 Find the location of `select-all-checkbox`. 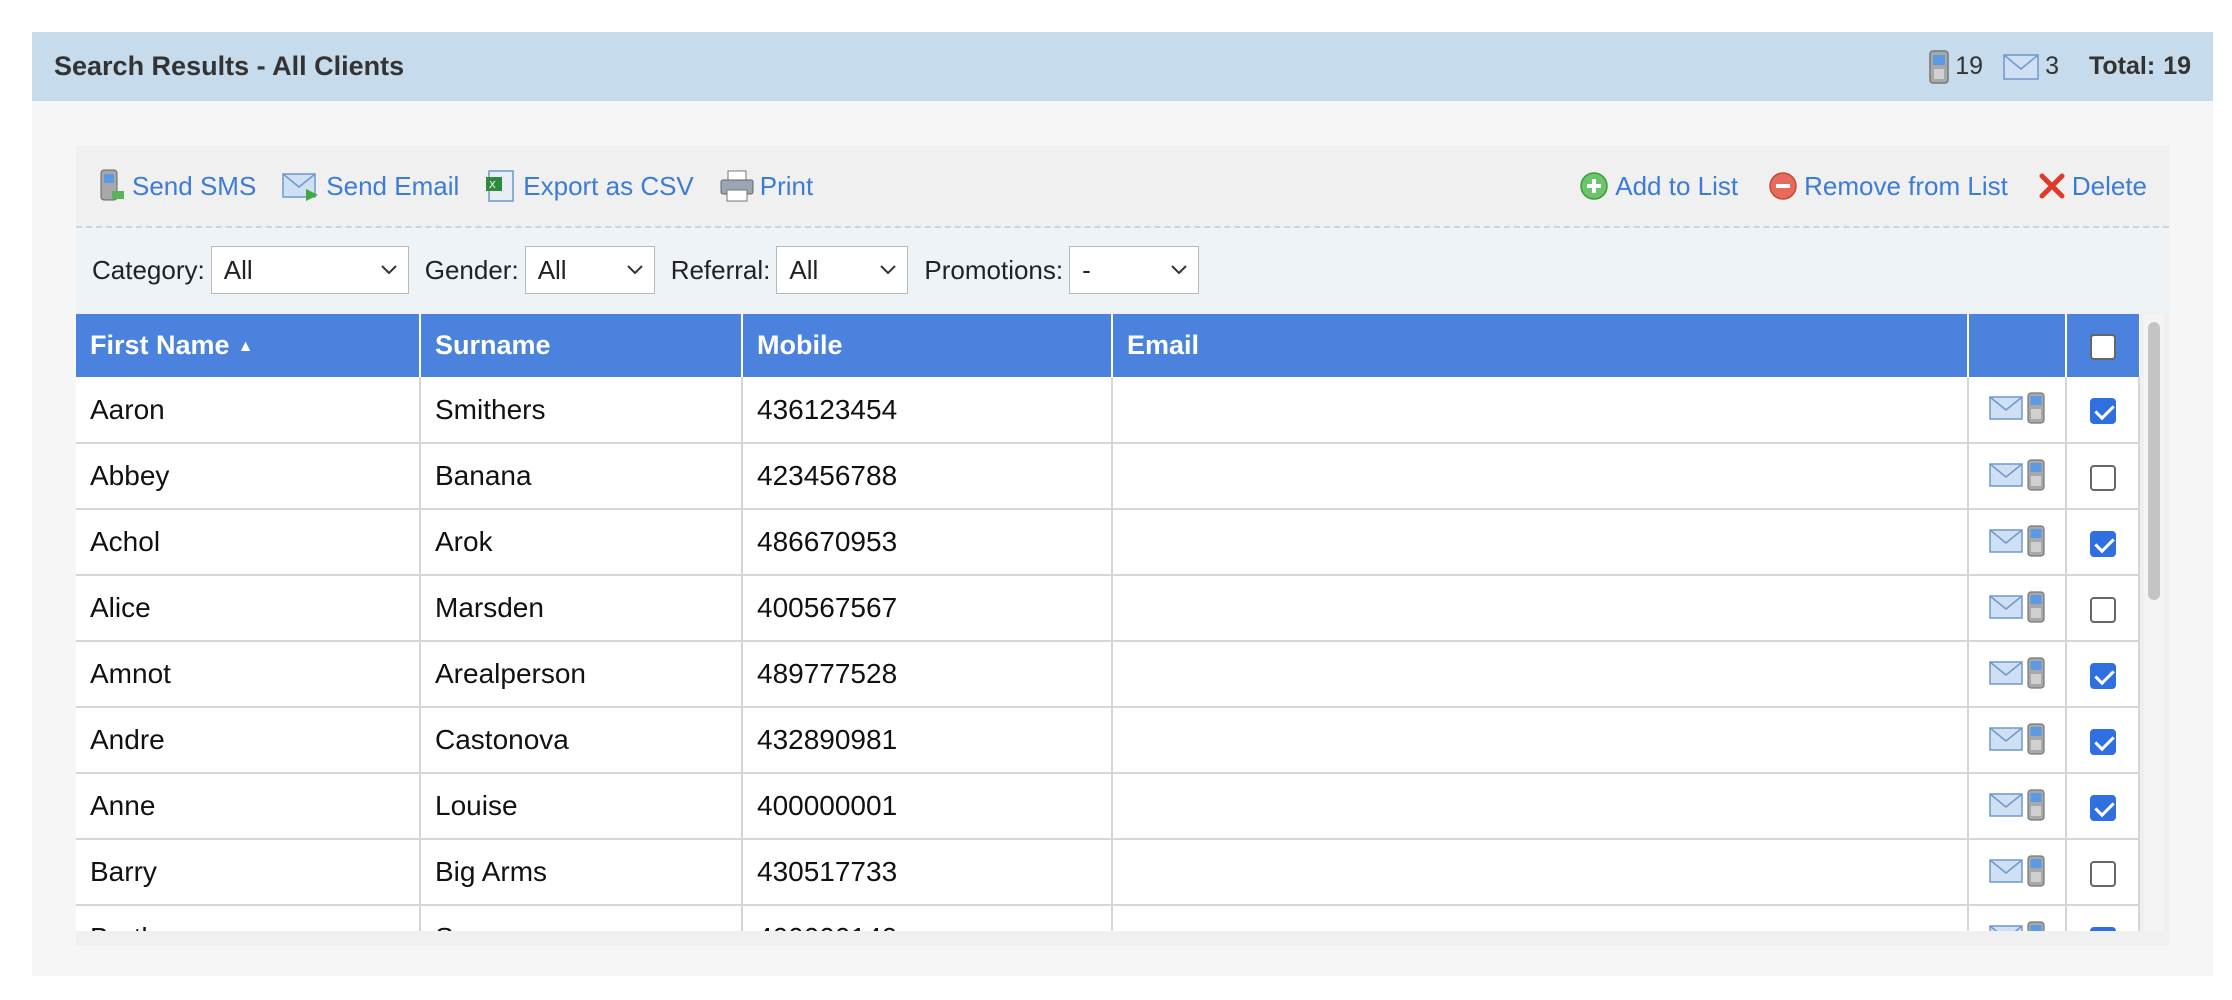

select-all-checkbox is located at coordinates (2103, 346).